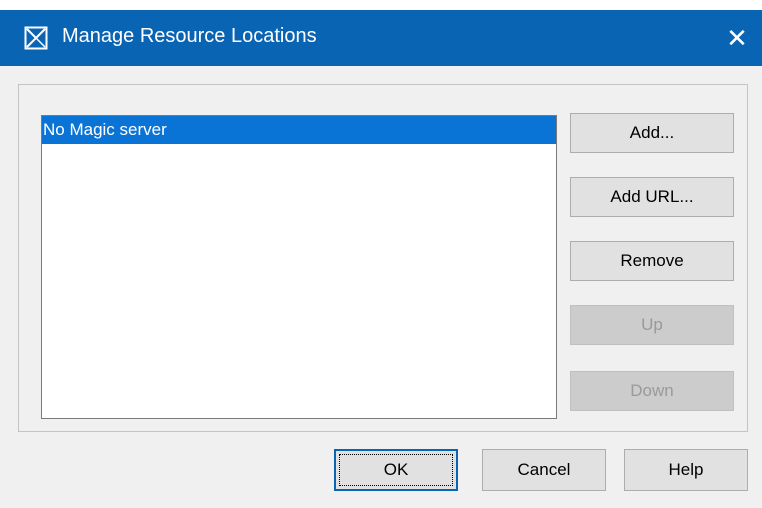 Image resolution: width=762 pixels, height=508 pixels. What do you see at coordinates (652, 261) in the screenshot?
I see `remove-button: Remove` at bounding box center [652, 261].